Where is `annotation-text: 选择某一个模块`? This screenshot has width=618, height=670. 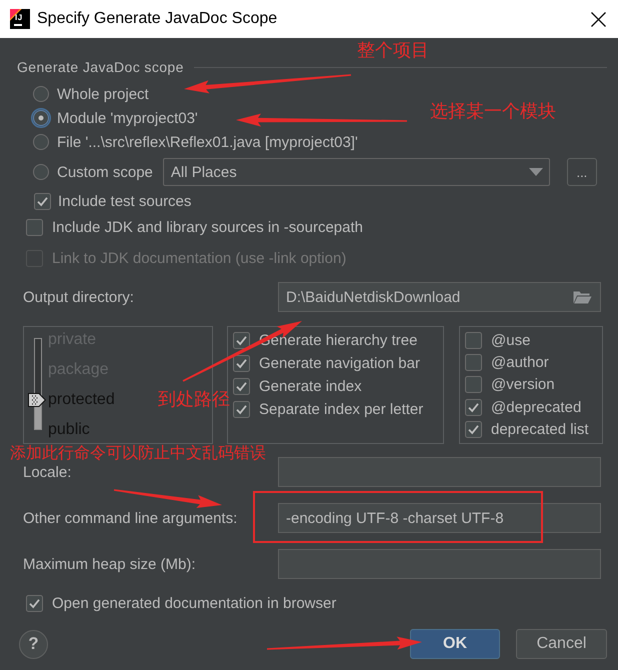
annotation-text: 选择某一个模块 is located at coordinates (493, 111).